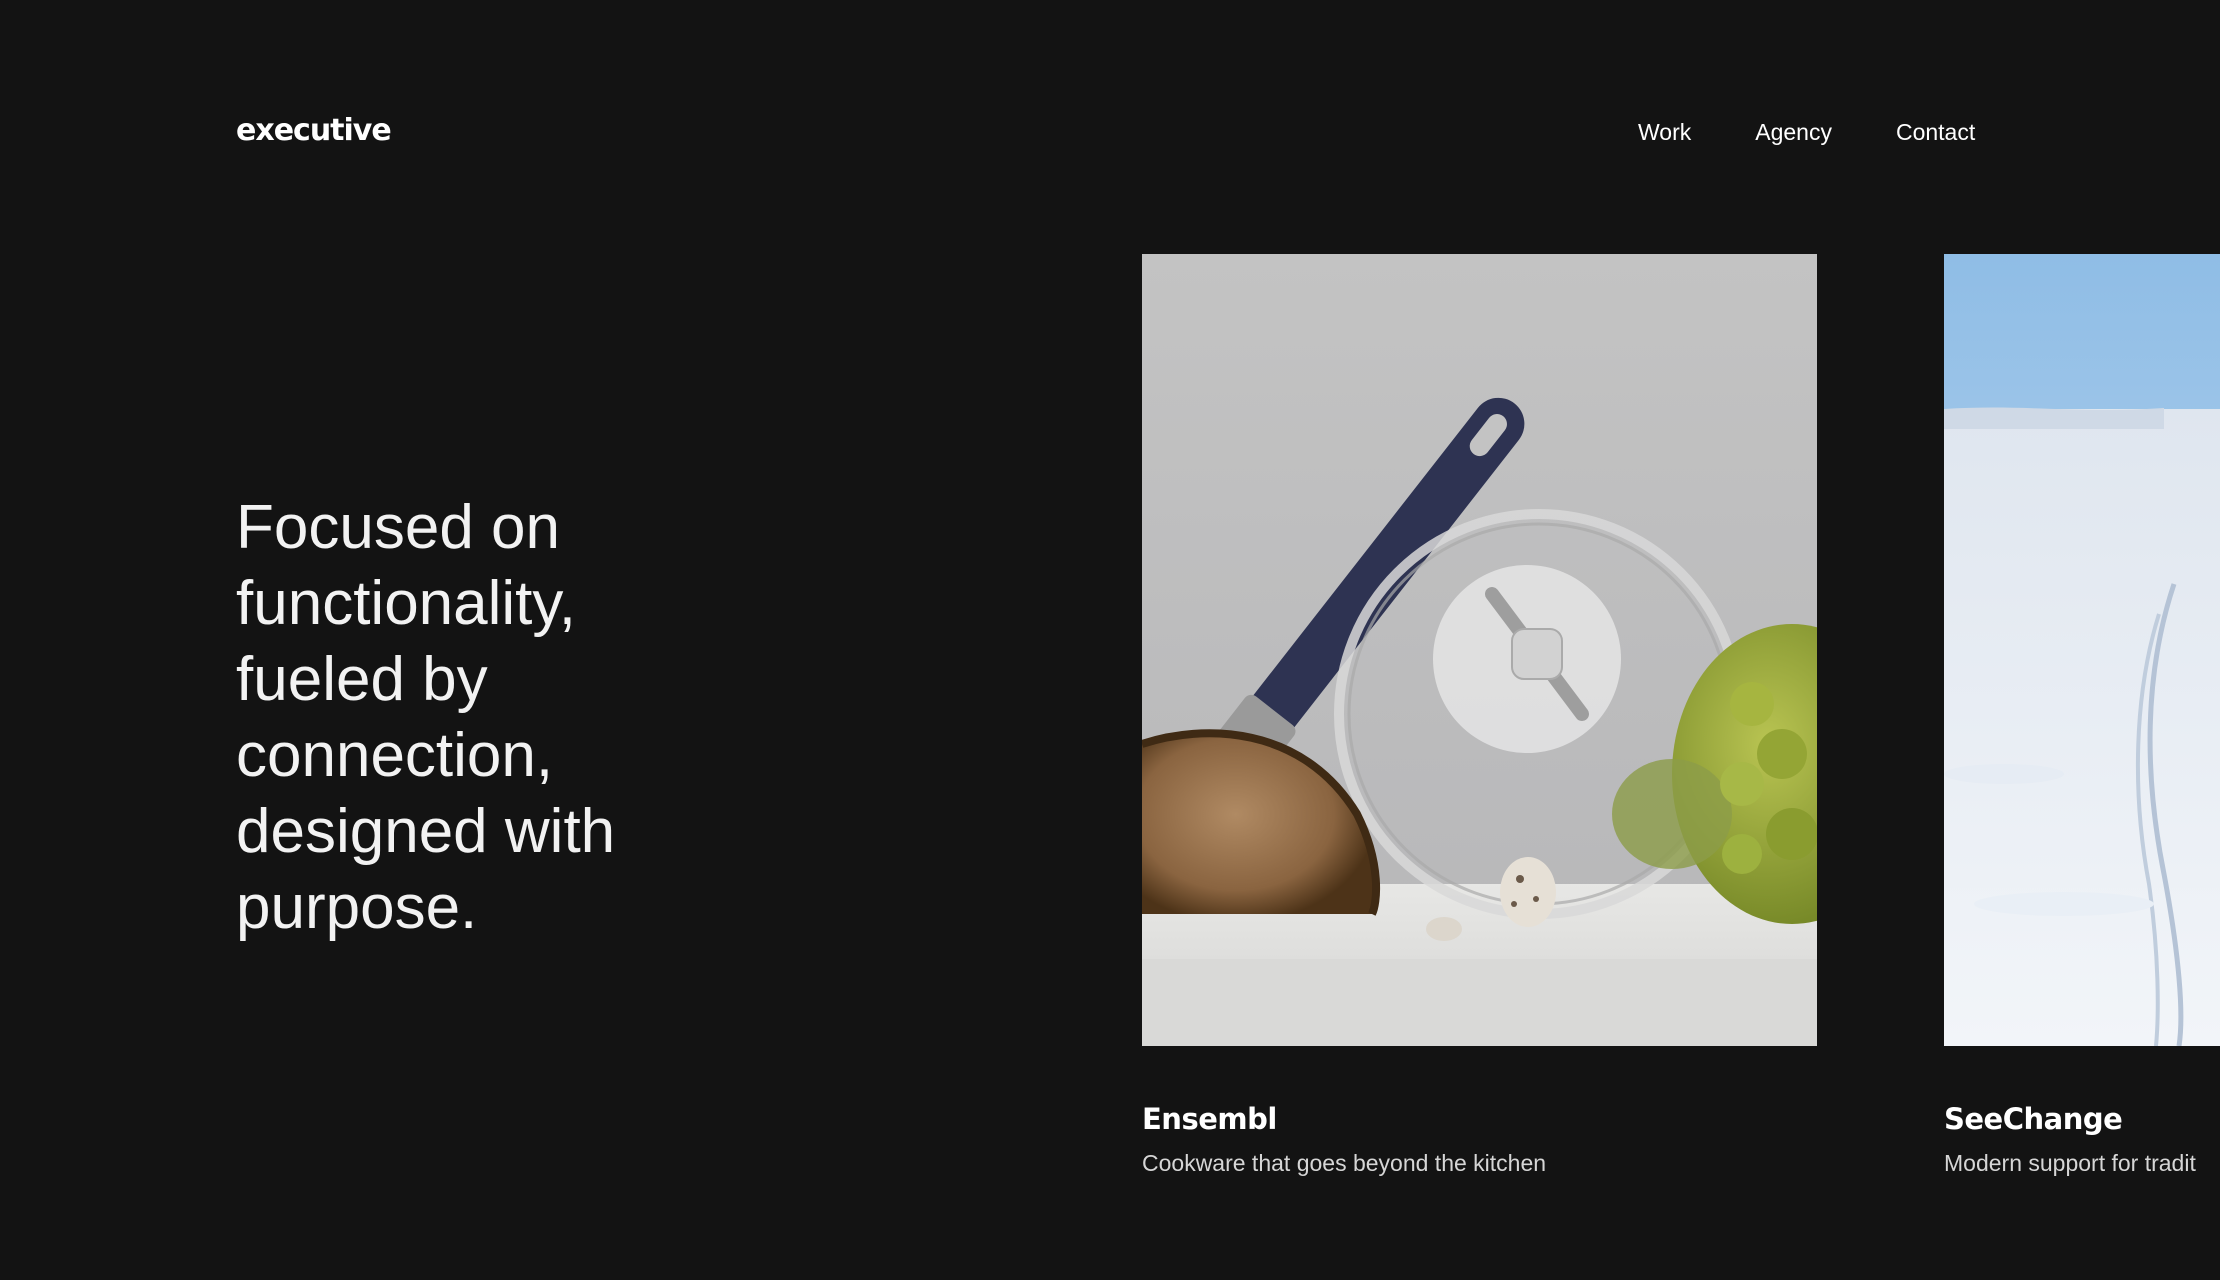 This screenshot has height=1280, width=2220. I want to click on project-card-seechange: SeeChange Modern support for tradit, so click(2082, 715).